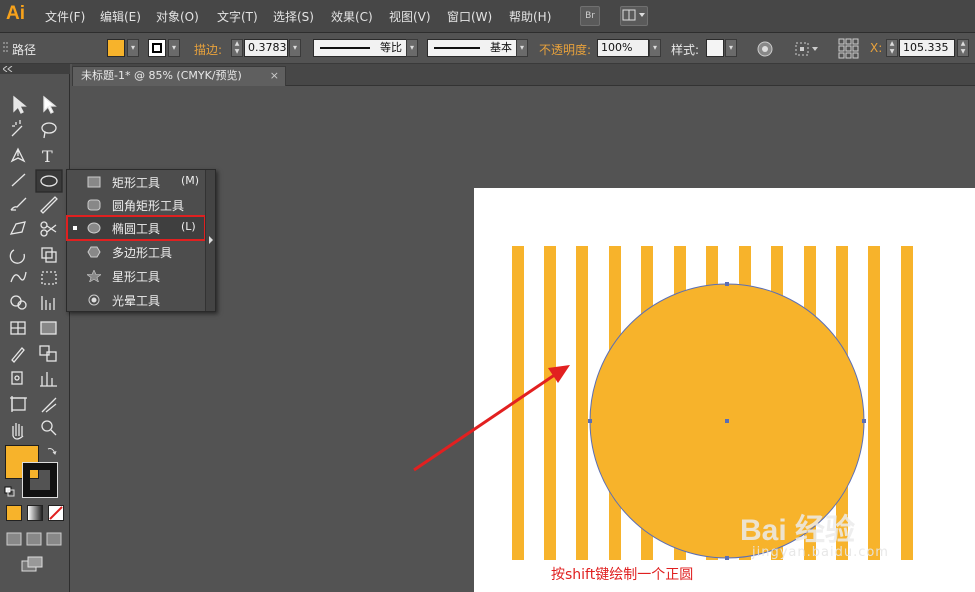  What do you see at coordinates (142, 253) in the screenshot?
I see `flyout-item-label: 多边形工具` at bounding box center [142, 253].